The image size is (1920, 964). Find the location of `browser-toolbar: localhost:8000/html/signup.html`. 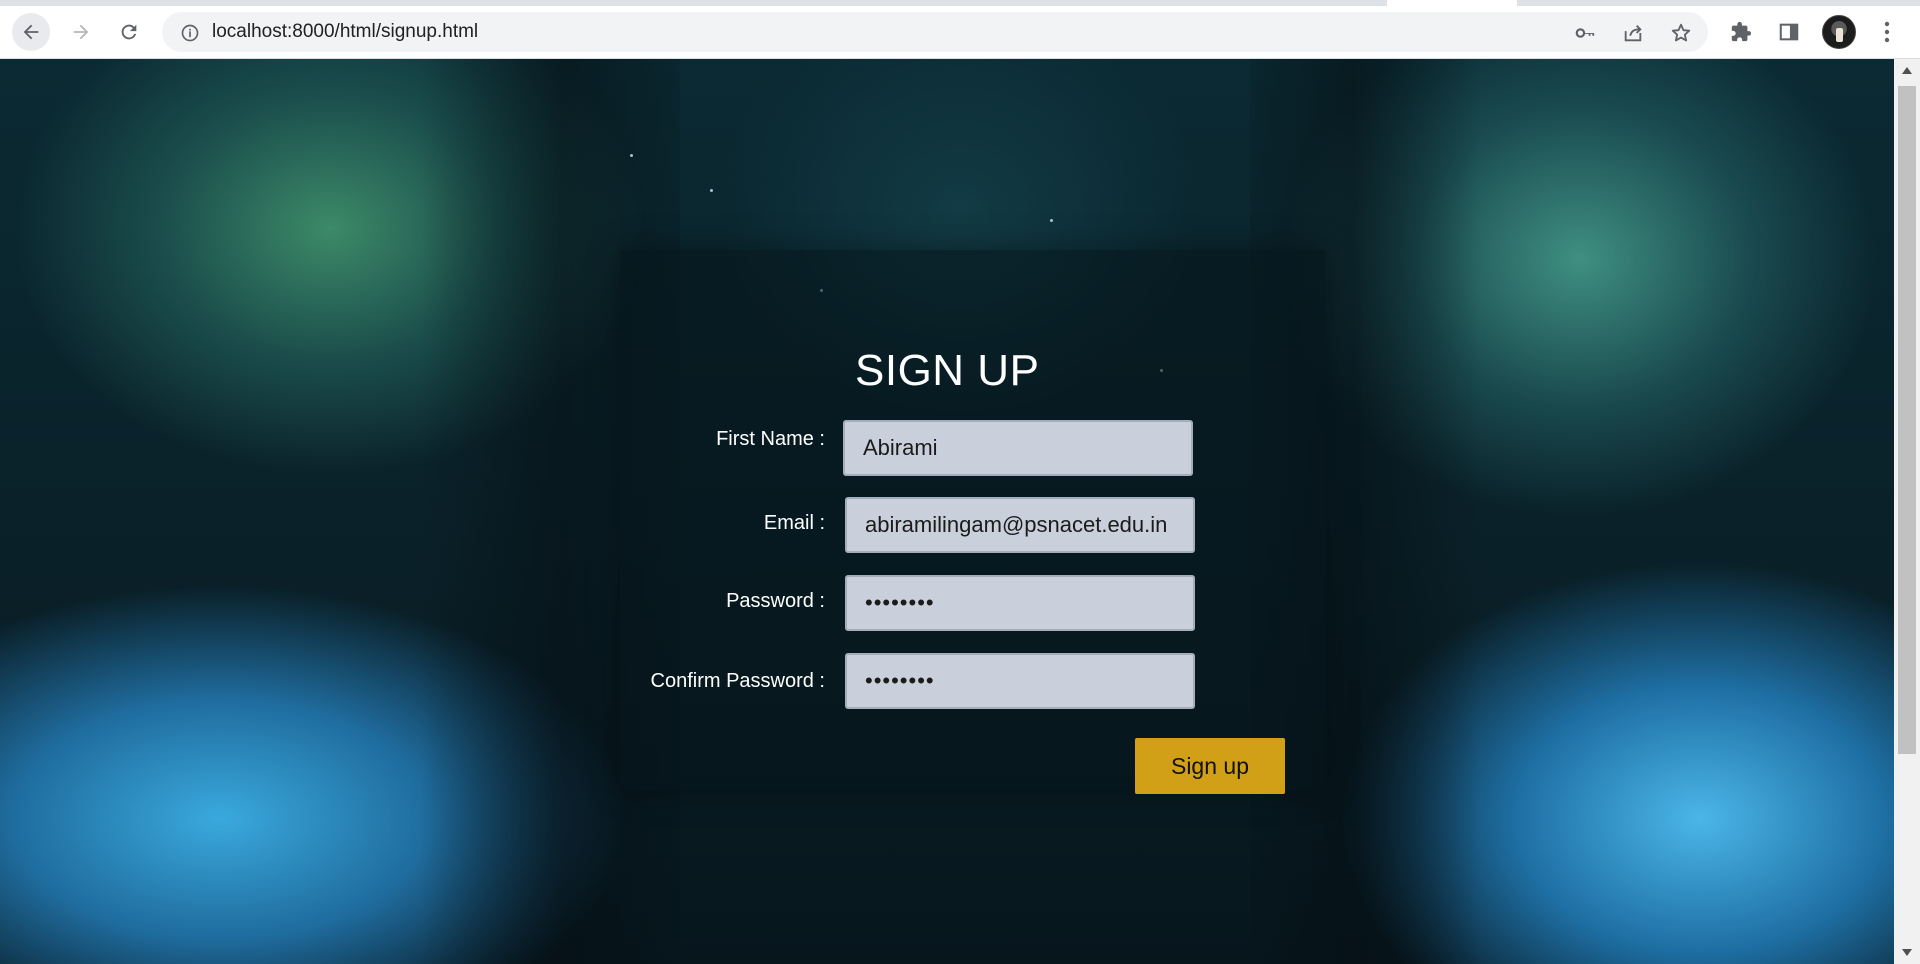

browser-toolbar: localhost:8000/html/signup.html is located at coordinates (960, 32).